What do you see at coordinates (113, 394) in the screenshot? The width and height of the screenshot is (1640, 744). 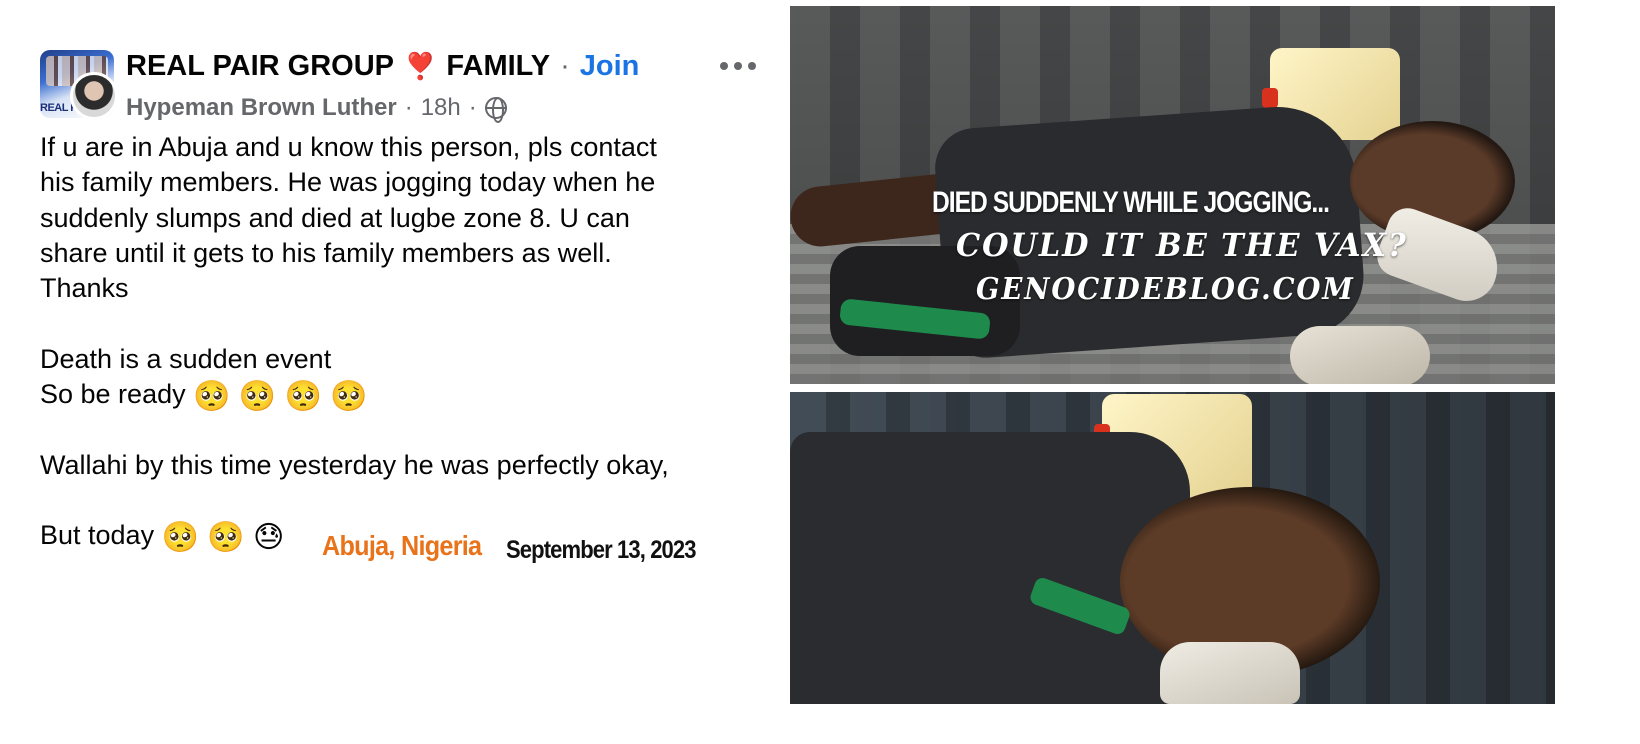 I see `ready-text: So be ready` at bounding box center [113, 394].